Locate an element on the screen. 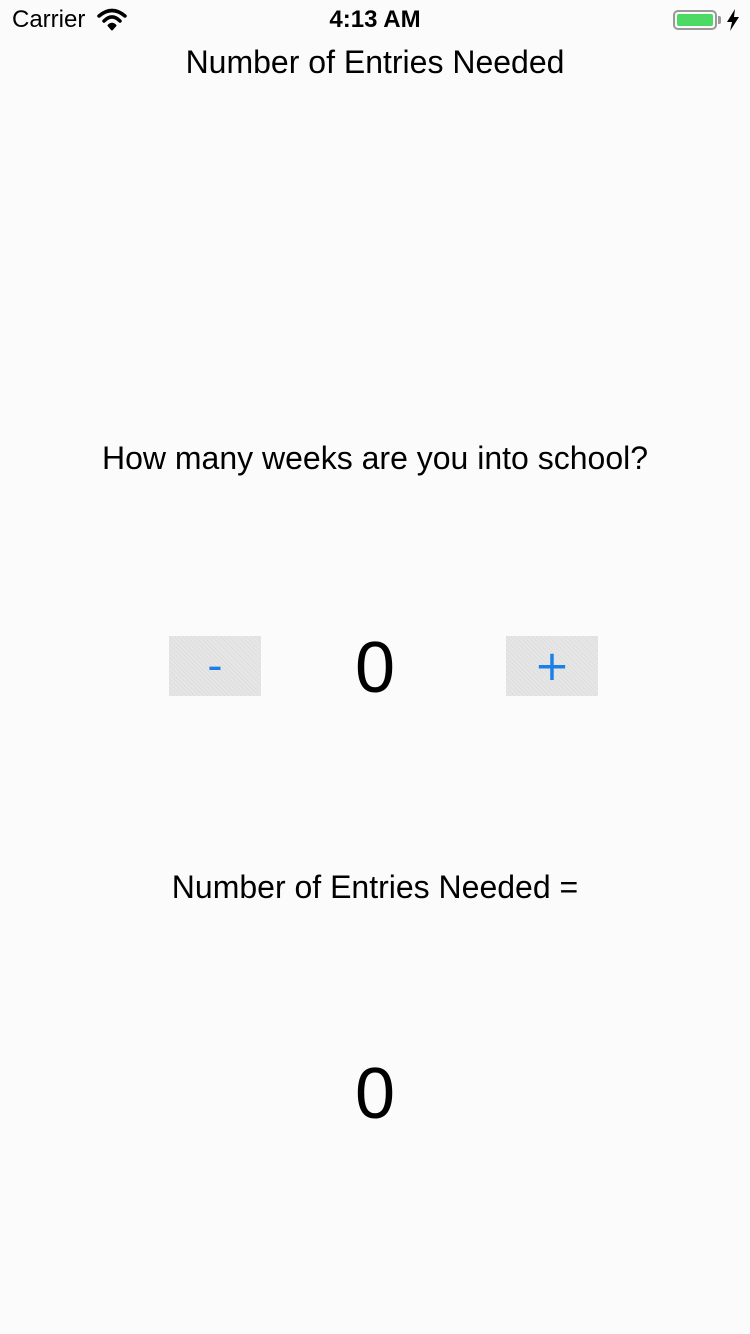 The width and height of the screenshot is (750, 1334). battery-body is located at coordinates (695, 20).